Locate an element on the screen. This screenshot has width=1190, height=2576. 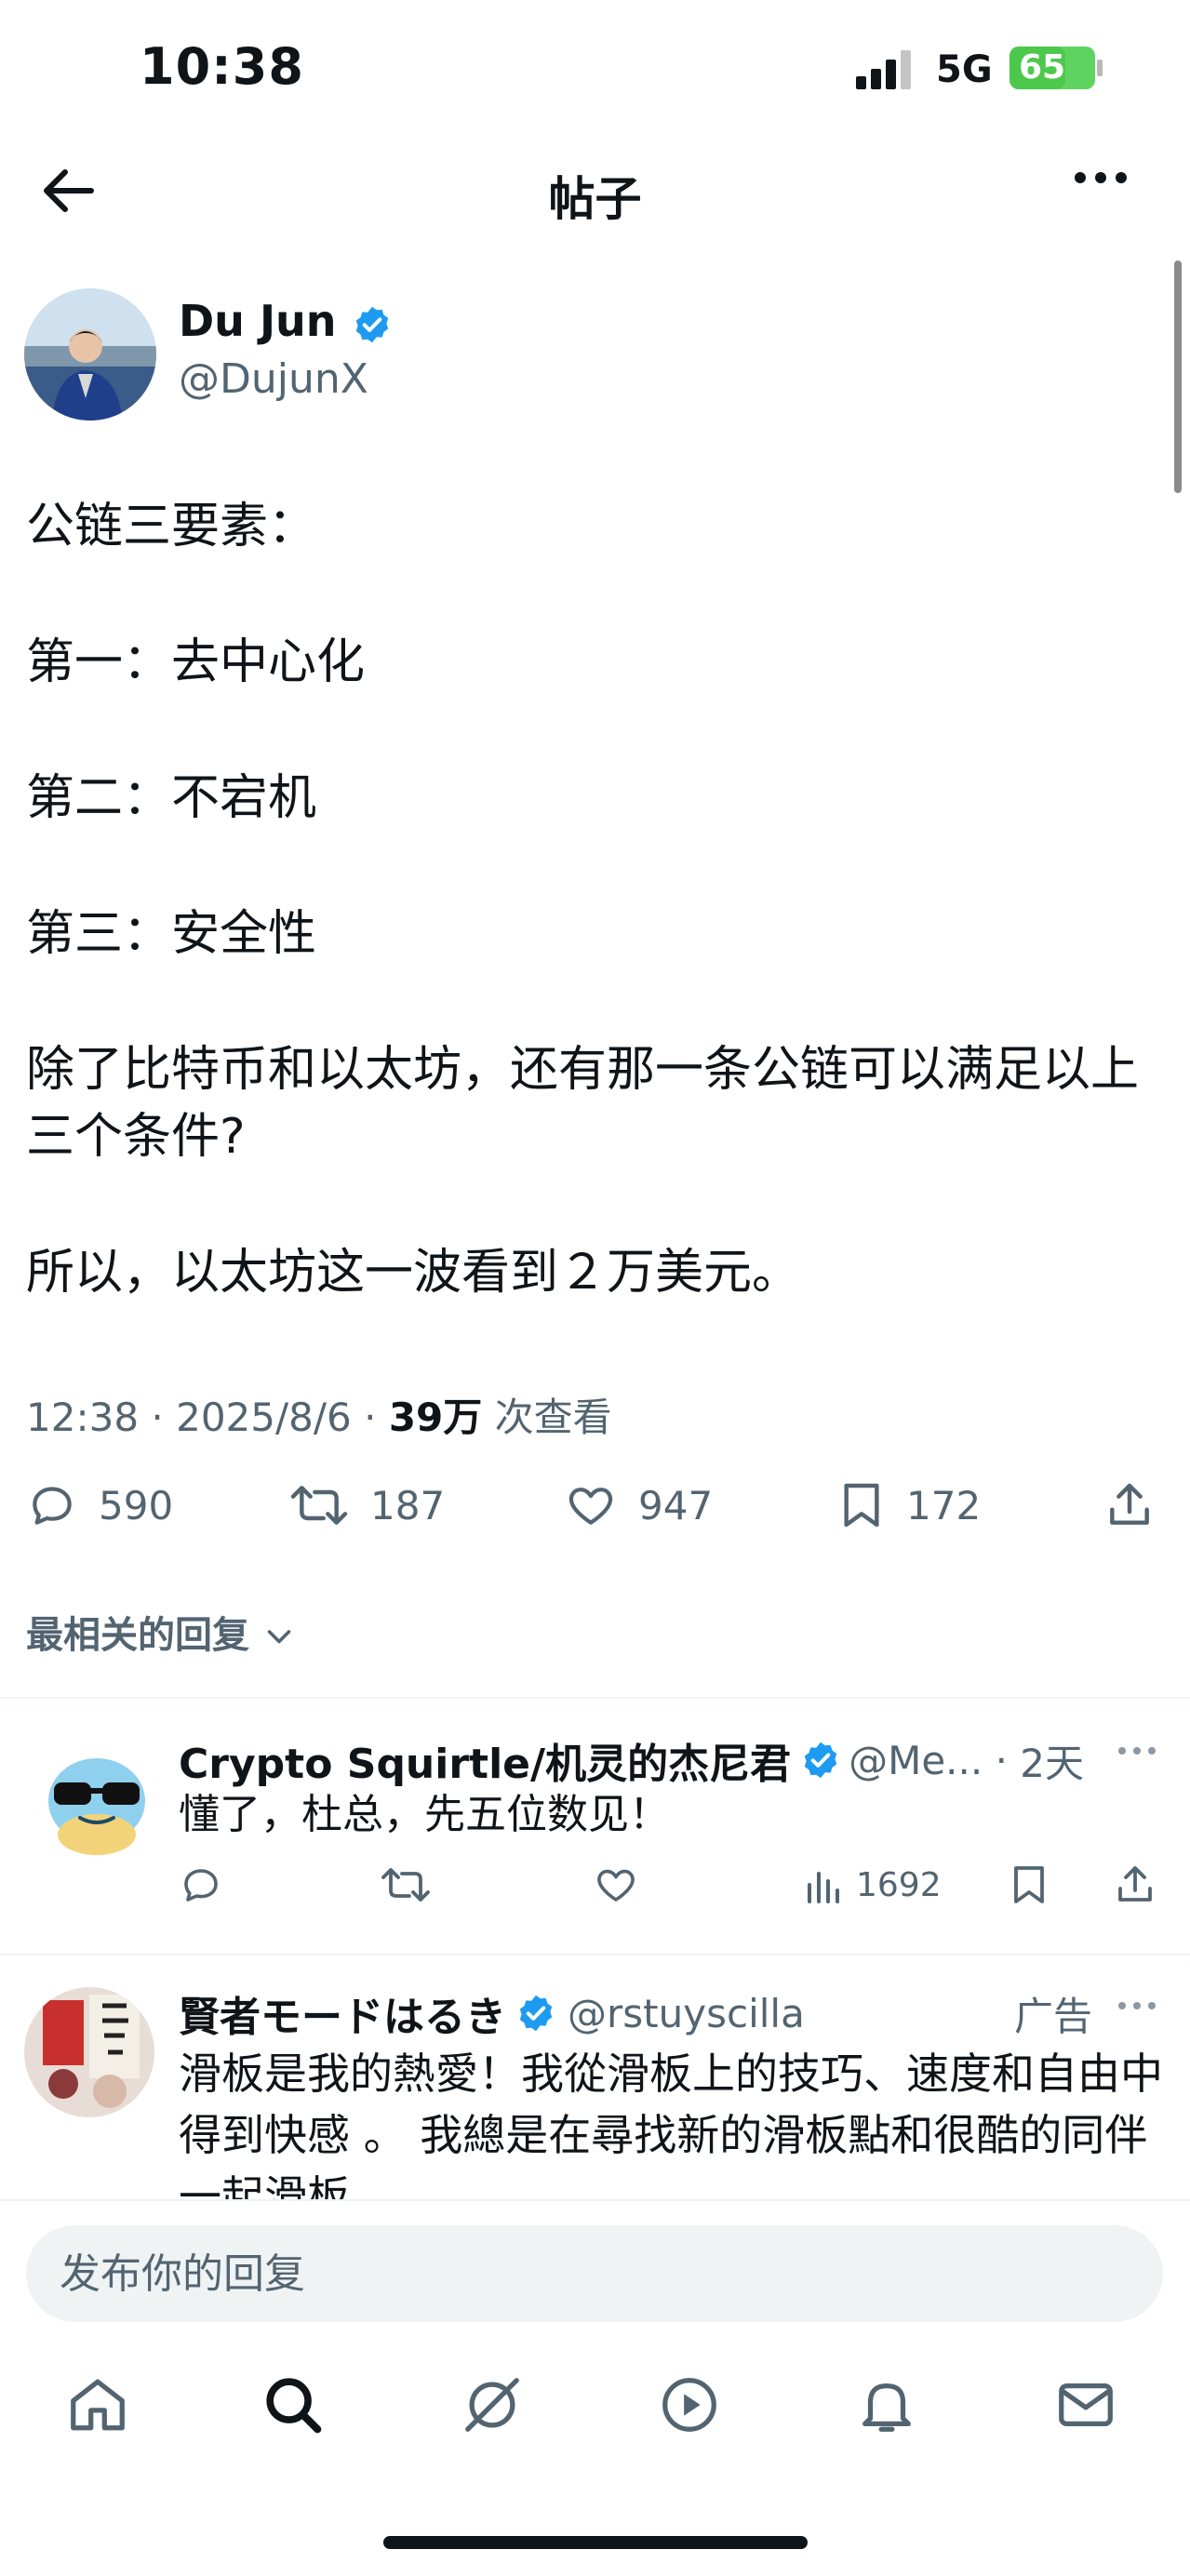
reply-button: 590 is located at coordinates (99, 1505).